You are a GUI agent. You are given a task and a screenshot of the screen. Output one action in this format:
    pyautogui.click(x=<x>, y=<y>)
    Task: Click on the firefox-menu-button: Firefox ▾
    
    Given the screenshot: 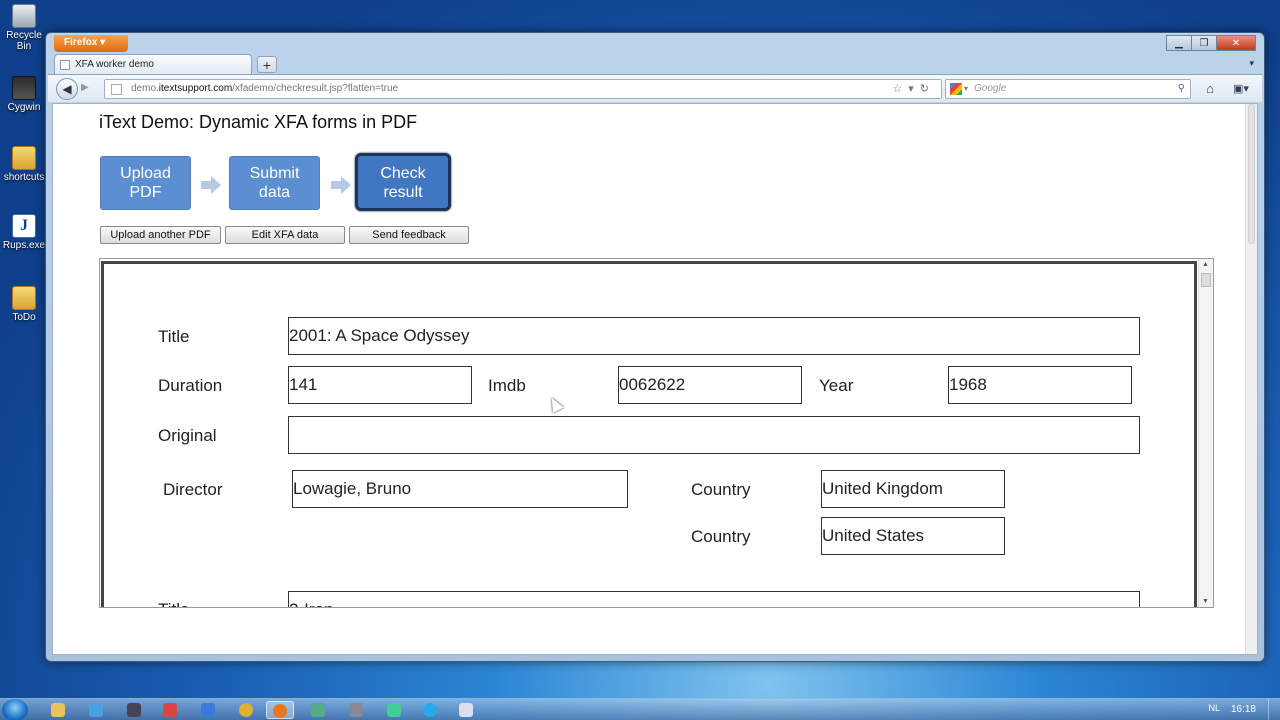 What is the action you would take?
    pyautogui.click(x=91, y=43)
    